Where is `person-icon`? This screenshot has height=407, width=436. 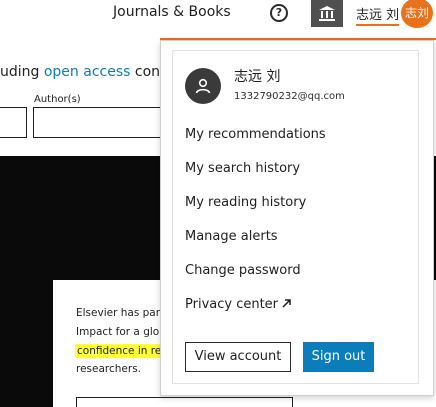 person-icon is located at coordinates (203, 86).